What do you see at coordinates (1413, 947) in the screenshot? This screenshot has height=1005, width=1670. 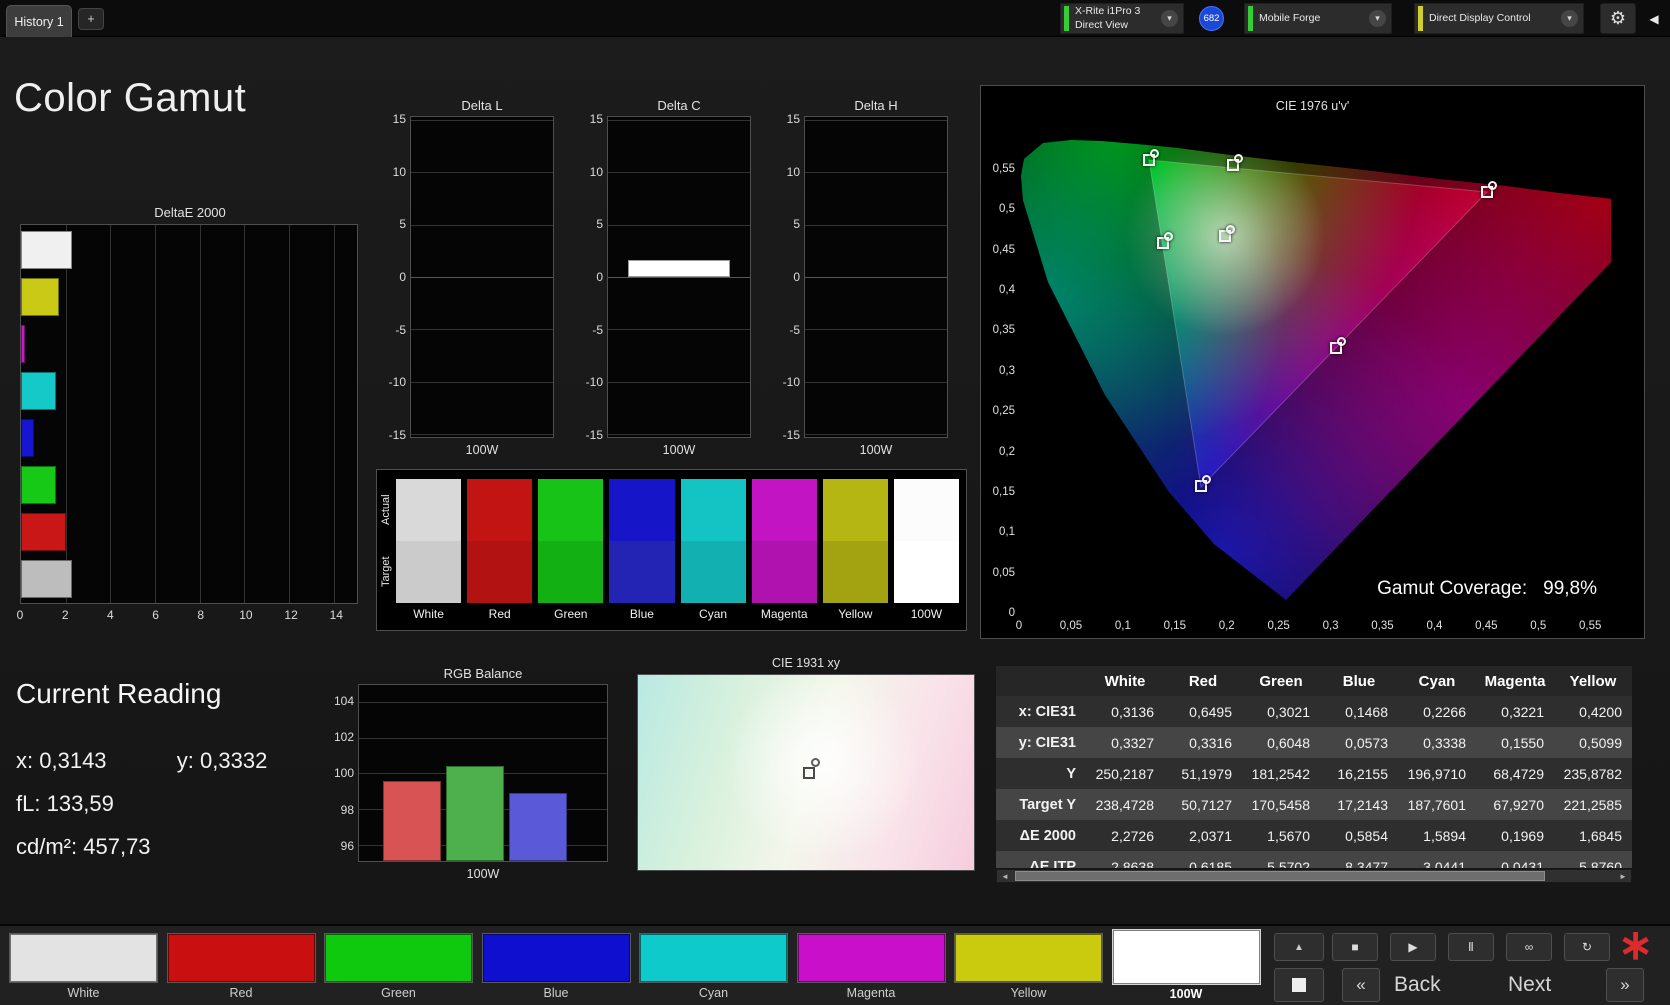 I see `transport-play-button: ▶` at bounding box center [1413, 947].